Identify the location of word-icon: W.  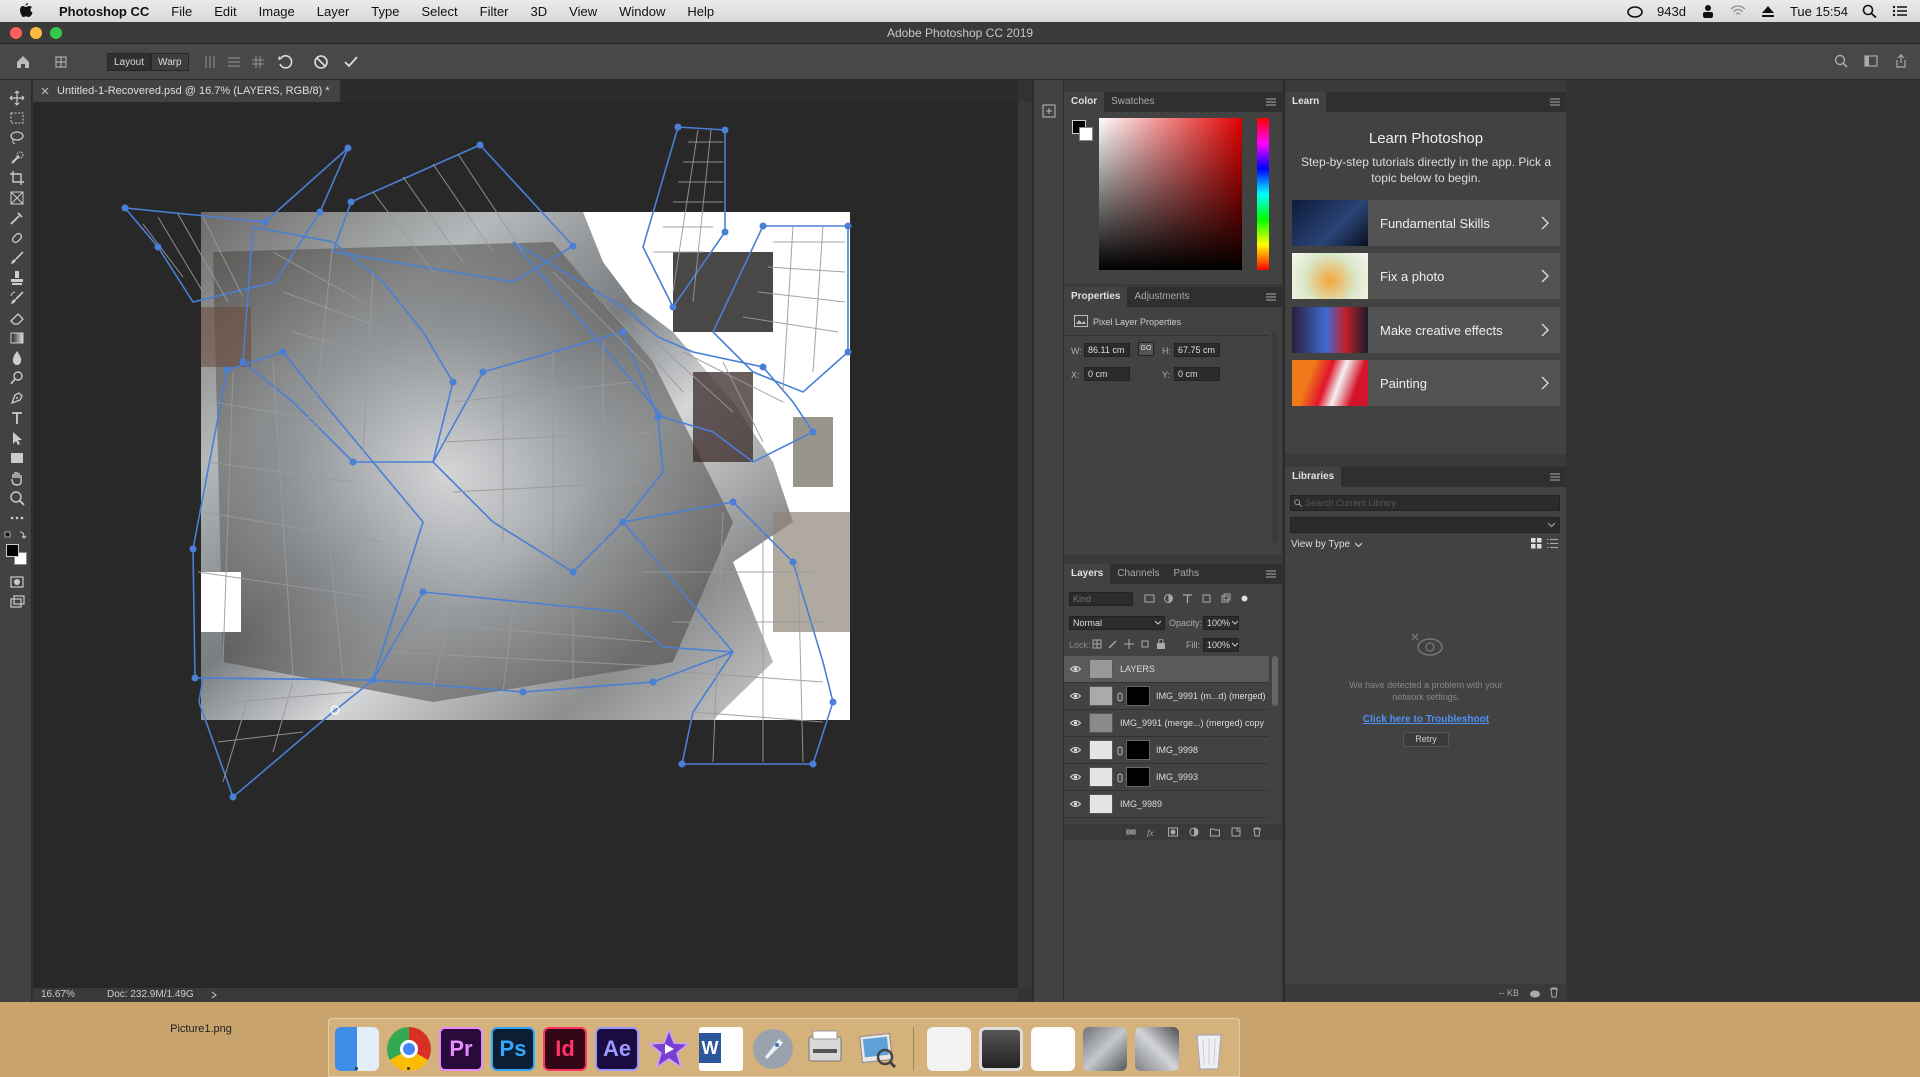
(721, 1049).